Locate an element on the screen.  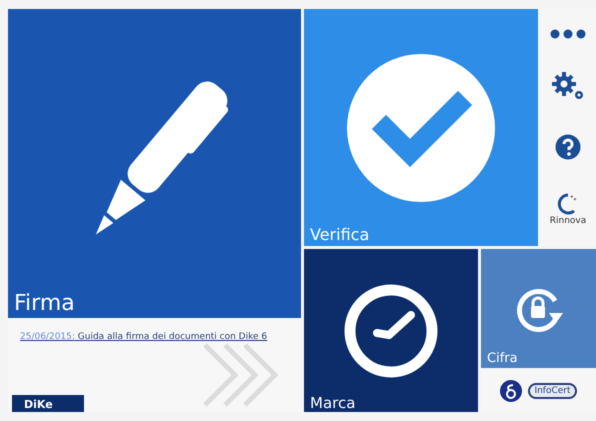
help-icon is located at coordinates (568, 147).